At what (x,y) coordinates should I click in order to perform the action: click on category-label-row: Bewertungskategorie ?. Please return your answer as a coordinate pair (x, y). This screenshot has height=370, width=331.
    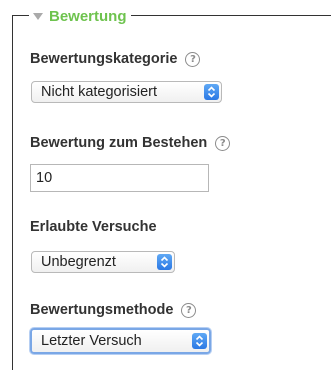
    Looking at the image, I should click on (115, 59).